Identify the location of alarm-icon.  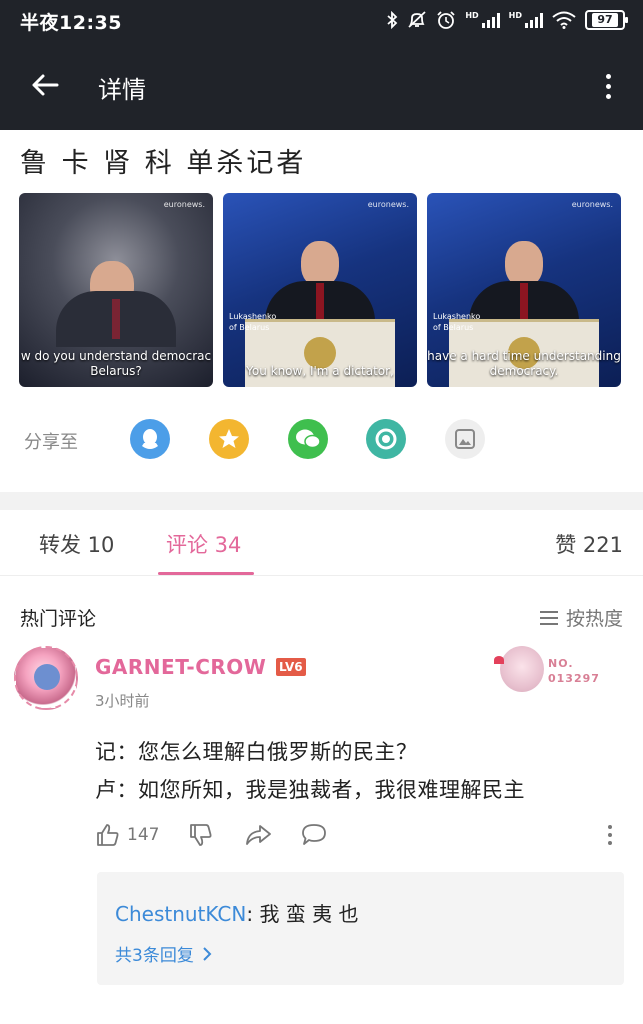
(446, 20).